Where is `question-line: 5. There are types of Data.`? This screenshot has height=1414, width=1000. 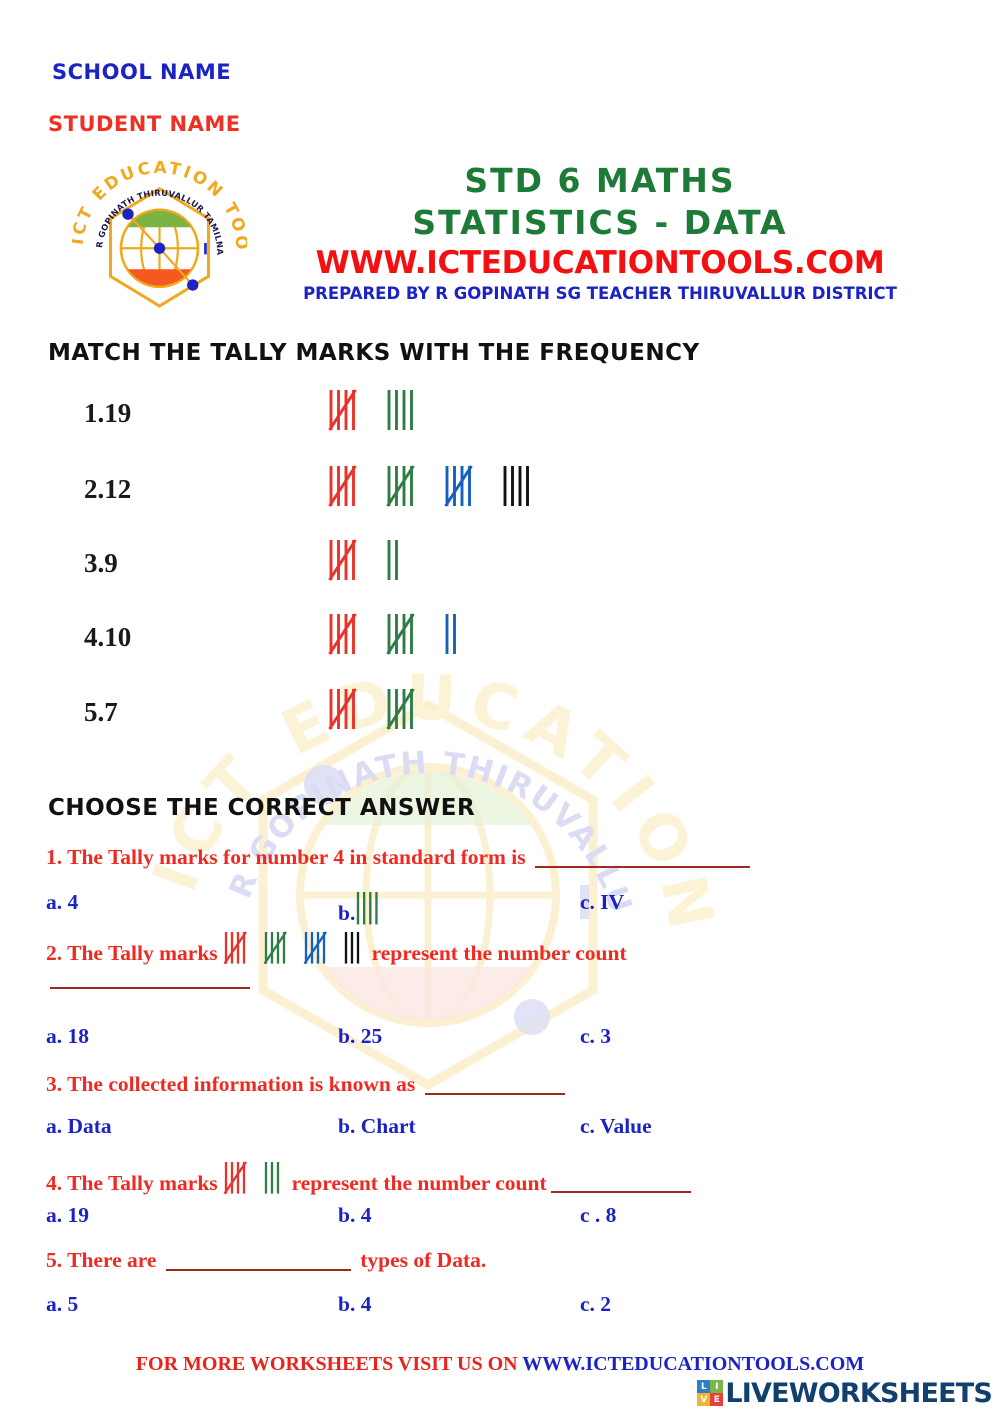 question-line: 5. There are types of Data. is located at coordinates (266, 1260).